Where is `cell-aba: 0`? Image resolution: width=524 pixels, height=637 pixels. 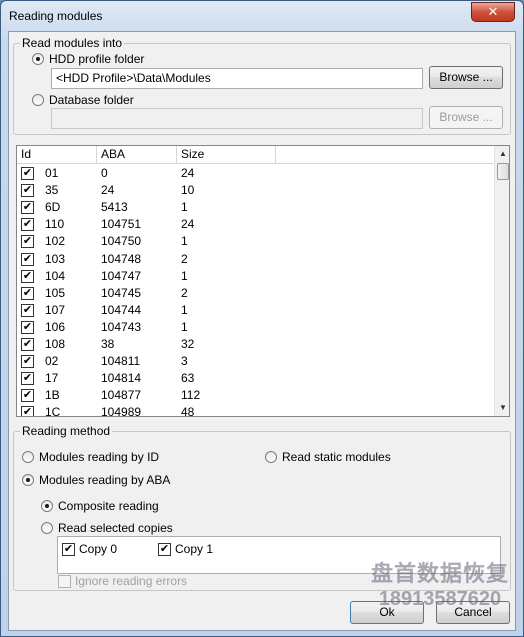 cell-aba: 0 is located at coordinates (104, 173).